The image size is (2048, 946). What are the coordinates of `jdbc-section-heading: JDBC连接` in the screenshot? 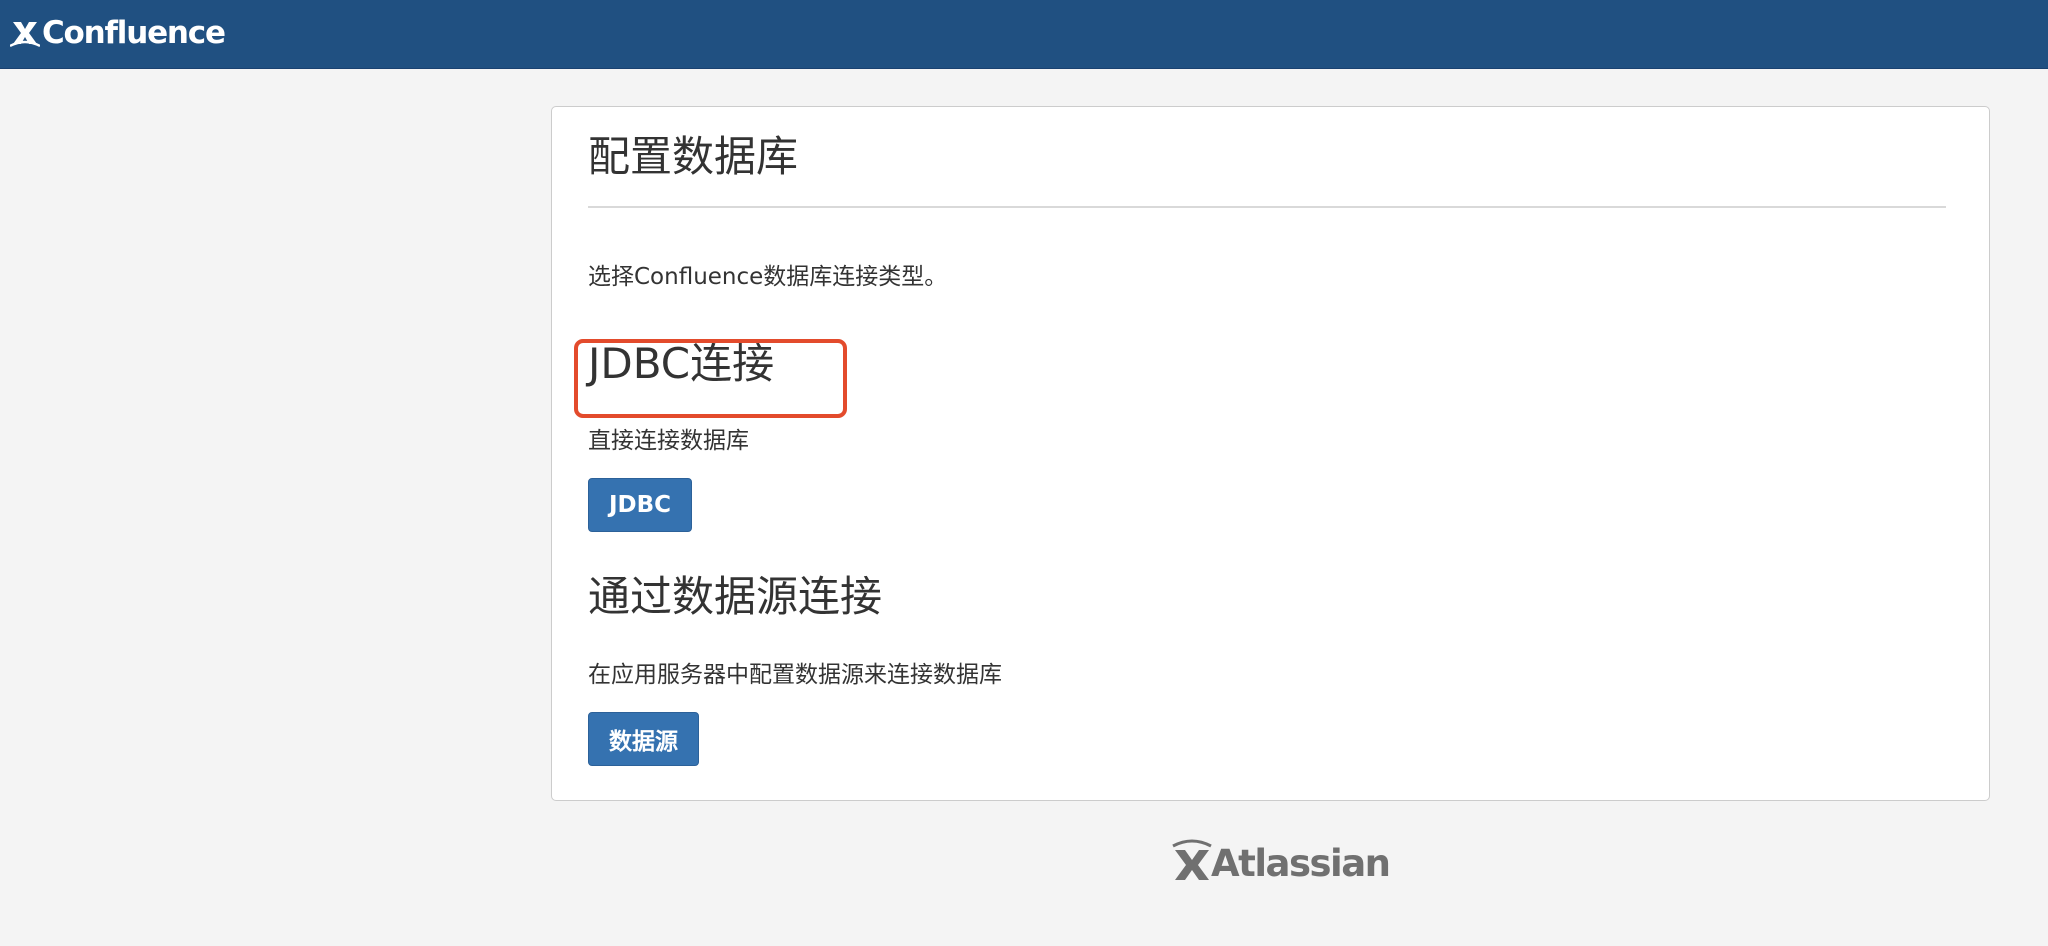 It's located at (681, 363).